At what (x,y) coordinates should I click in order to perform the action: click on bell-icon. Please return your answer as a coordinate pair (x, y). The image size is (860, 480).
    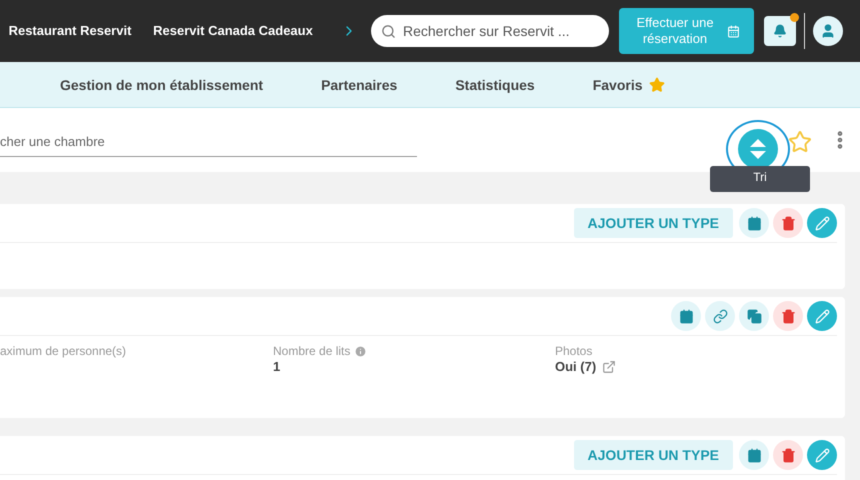
    Looking at the image, I should click on (780, 31).